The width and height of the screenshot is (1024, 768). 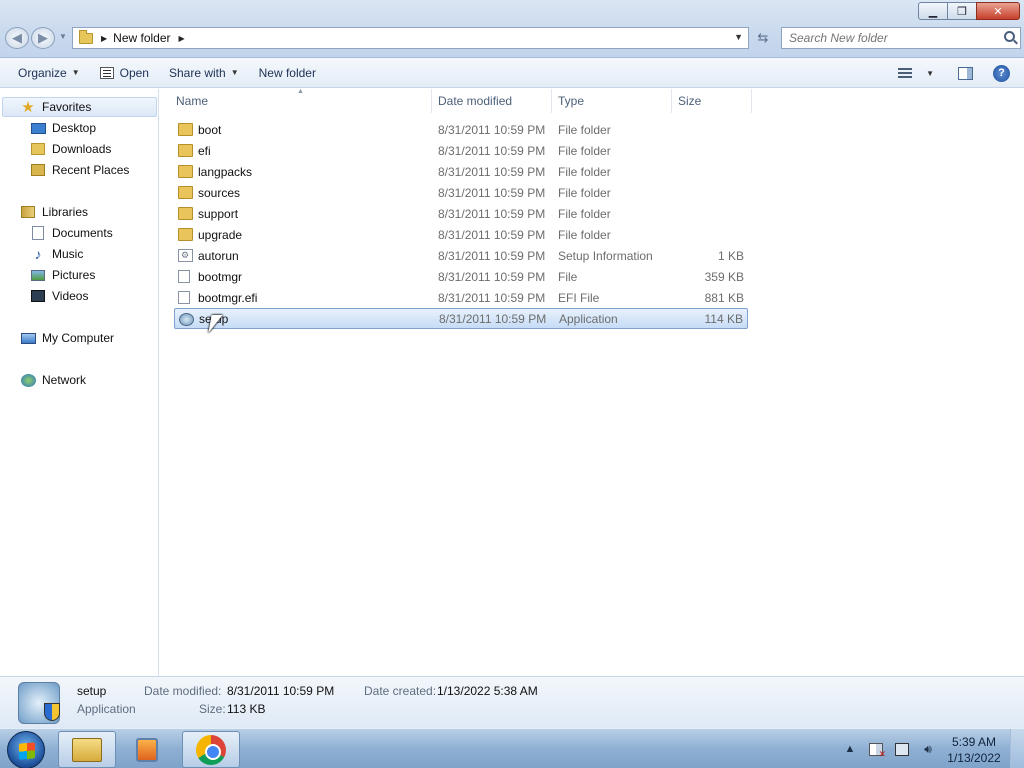 I want to click on pictures-icon, so click(x=38, y=275).